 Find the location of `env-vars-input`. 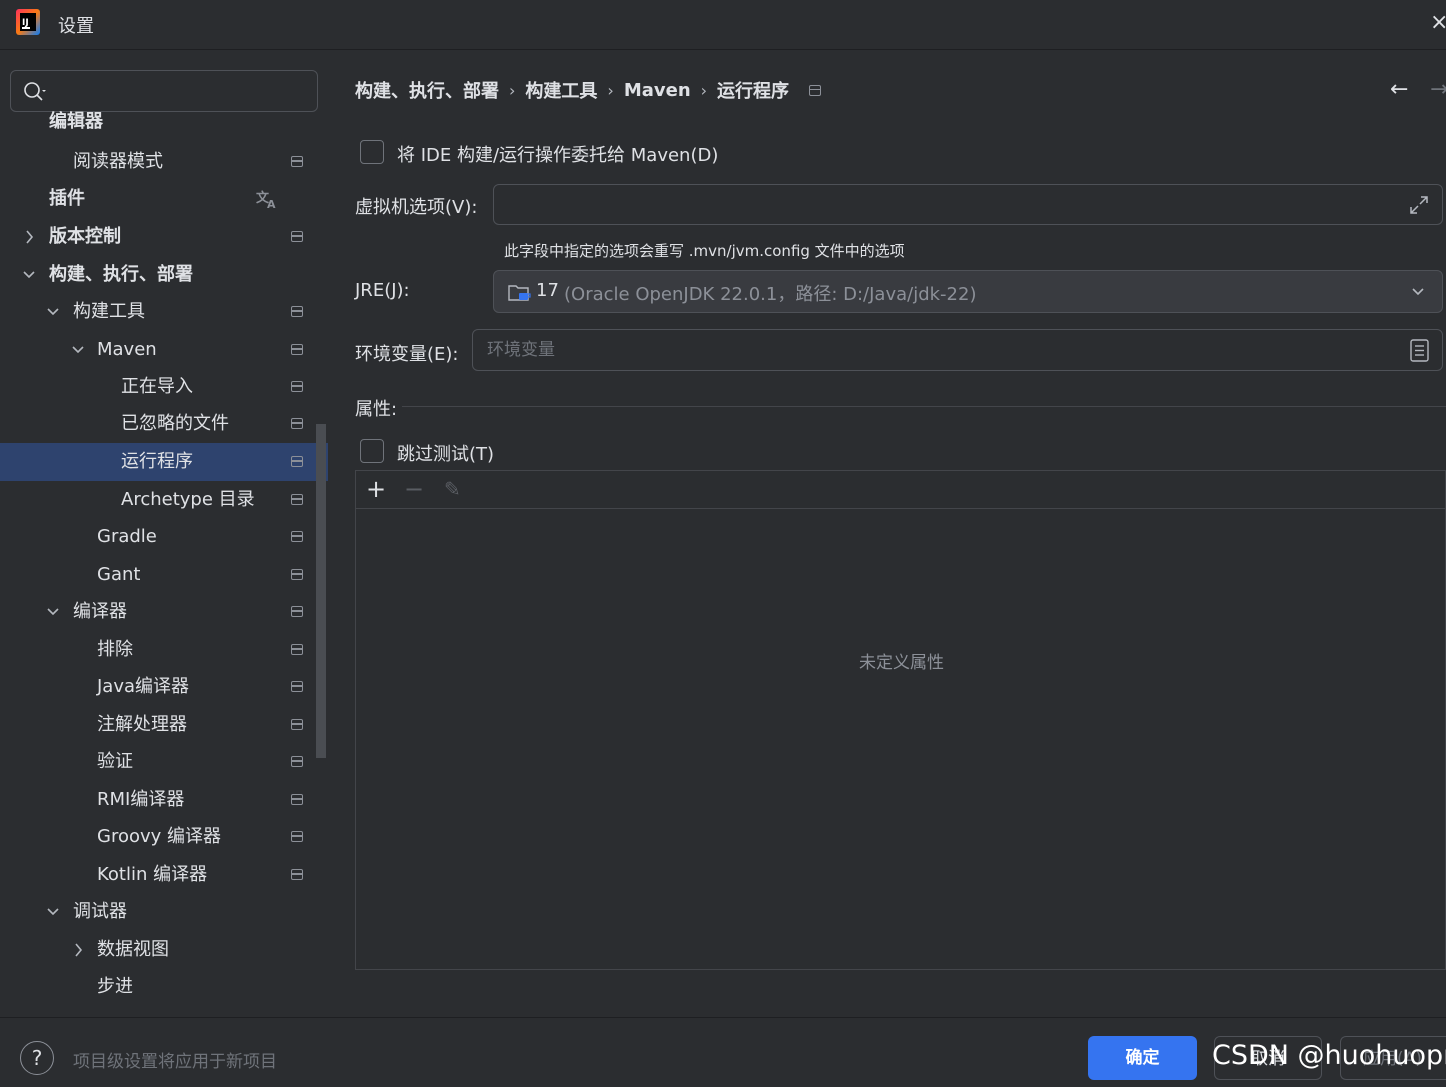

env-vars-input is located at coordinates (937, 350).